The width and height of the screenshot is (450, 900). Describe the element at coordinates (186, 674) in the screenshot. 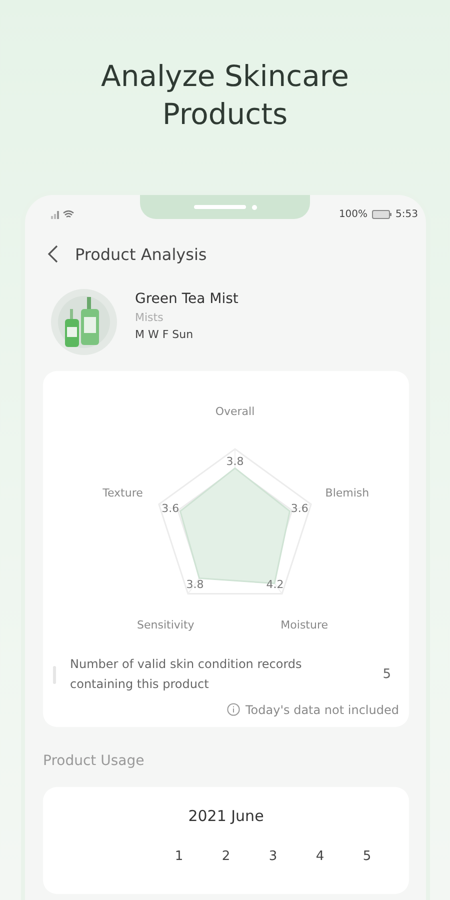

I see `records-label: Number of valid skin condition records containing this product` at that location.